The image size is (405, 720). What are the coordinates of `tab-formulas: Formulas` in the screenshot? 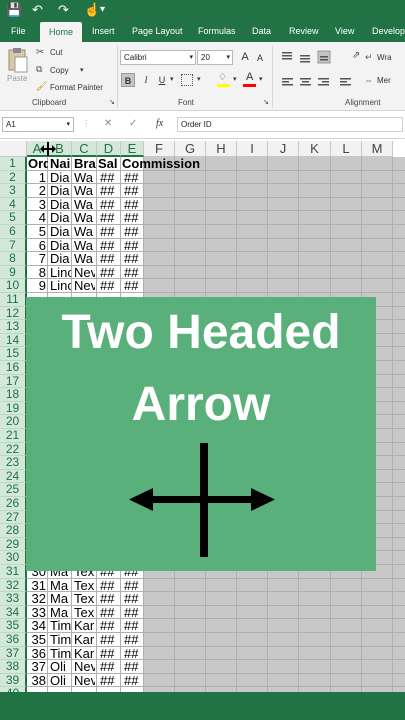 It's located at (217, 31).